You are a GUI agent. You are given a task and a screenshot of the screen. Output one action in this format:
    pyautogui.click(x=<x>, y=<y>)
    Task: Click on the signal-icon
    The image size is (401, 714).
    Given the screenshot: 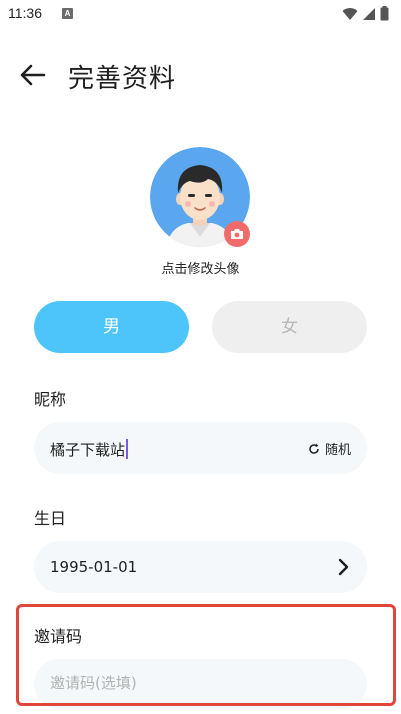 What is the action you would take?
    pyautogui.click(x=369, y=13)
    